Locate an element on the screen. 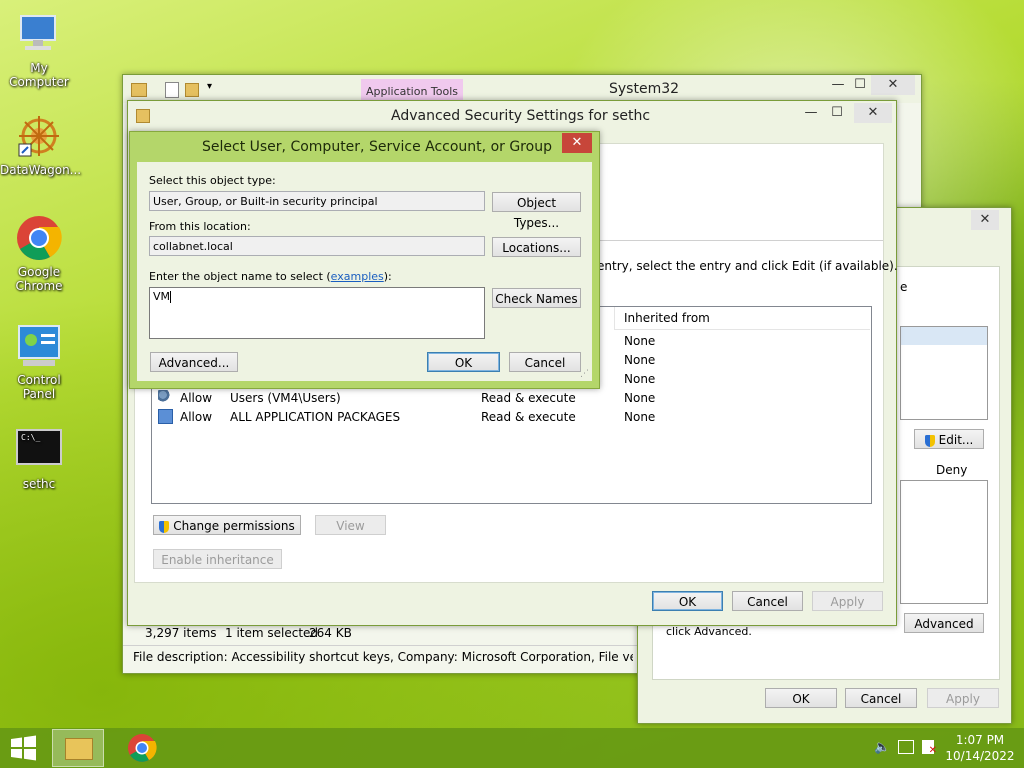 Image resolution: width=1024 pixels, height=768 pixels. status-item-count: 3,297 items is located at coordinates (181, 633).